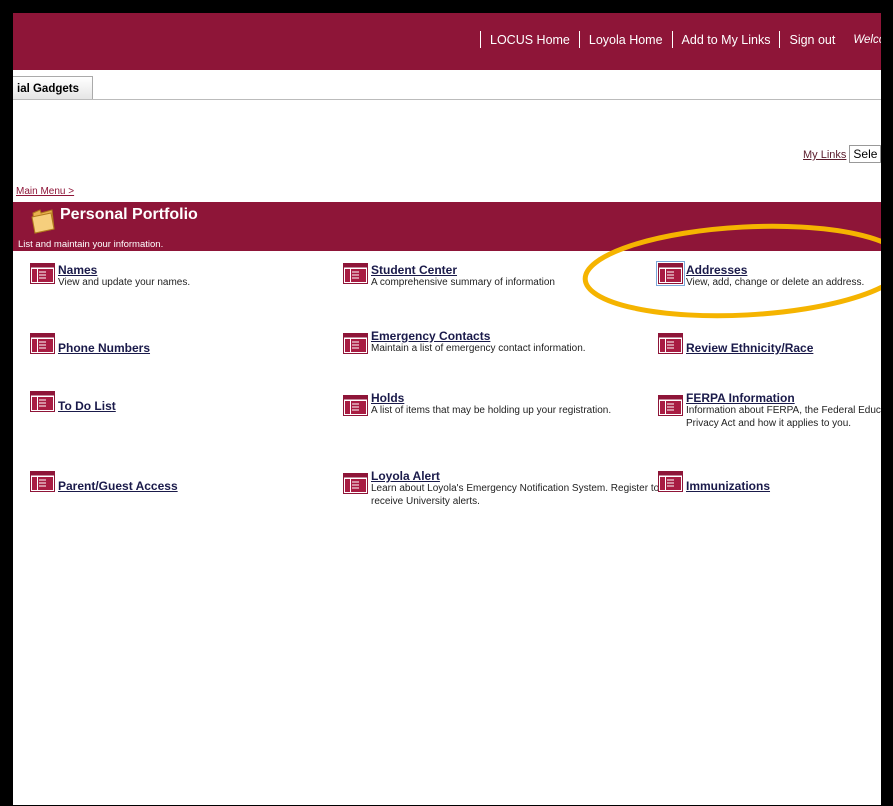 The height and width of the screenshot is (806, 893). Describe the element at coordinates (447, 85) in the screenshot. I see `tab-row: ial Gadgets` at that location.